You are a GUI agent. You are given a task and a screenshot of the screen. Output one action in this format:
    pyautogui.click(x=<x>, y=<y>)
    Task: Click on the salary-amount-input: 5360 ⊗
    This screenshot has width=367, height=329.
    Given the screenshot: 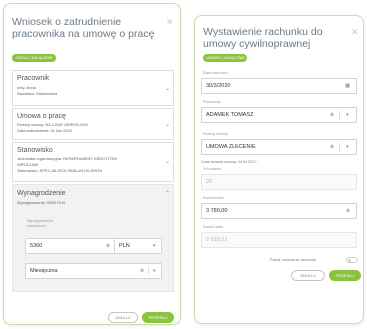 What is the action you would take?
    pyautogui.click(x=70, y=246)
    